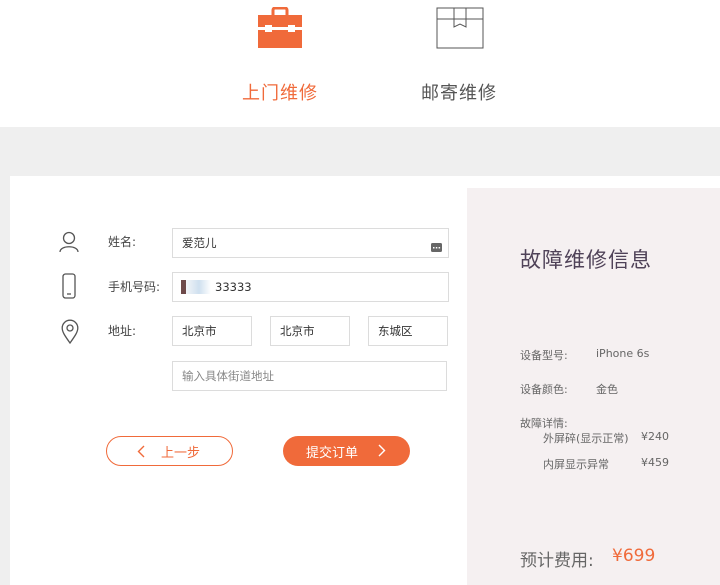  What do you see at coordinates (310, 331) in the screenshot?
I see `city-select: 北京市` at bounding box center [310, 331].